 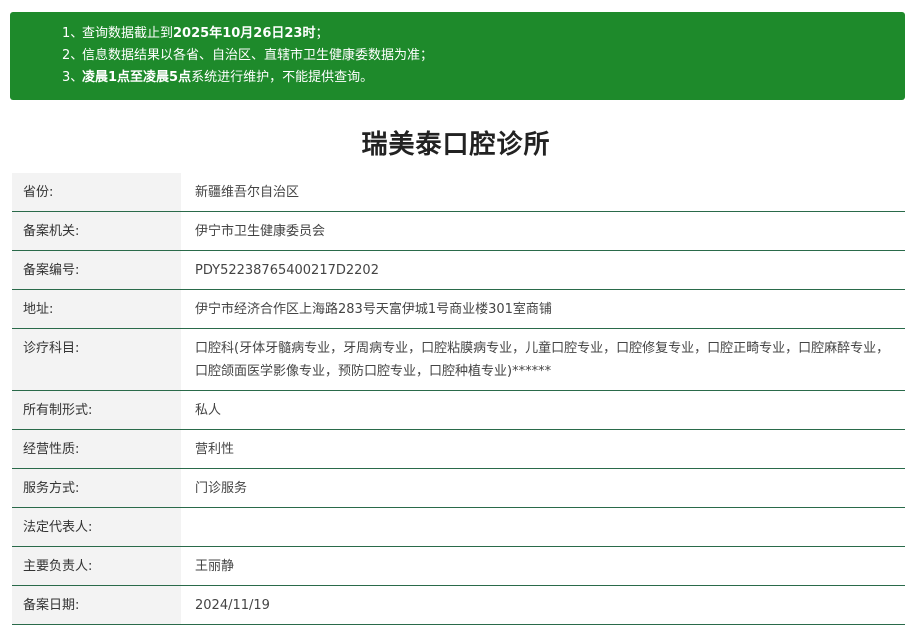 What do you see at coordinates (137, 77) in the screenshot?
I see `notice-line-bold: 凌晨1点至凌晨5点` at bounding box center [137, 77].